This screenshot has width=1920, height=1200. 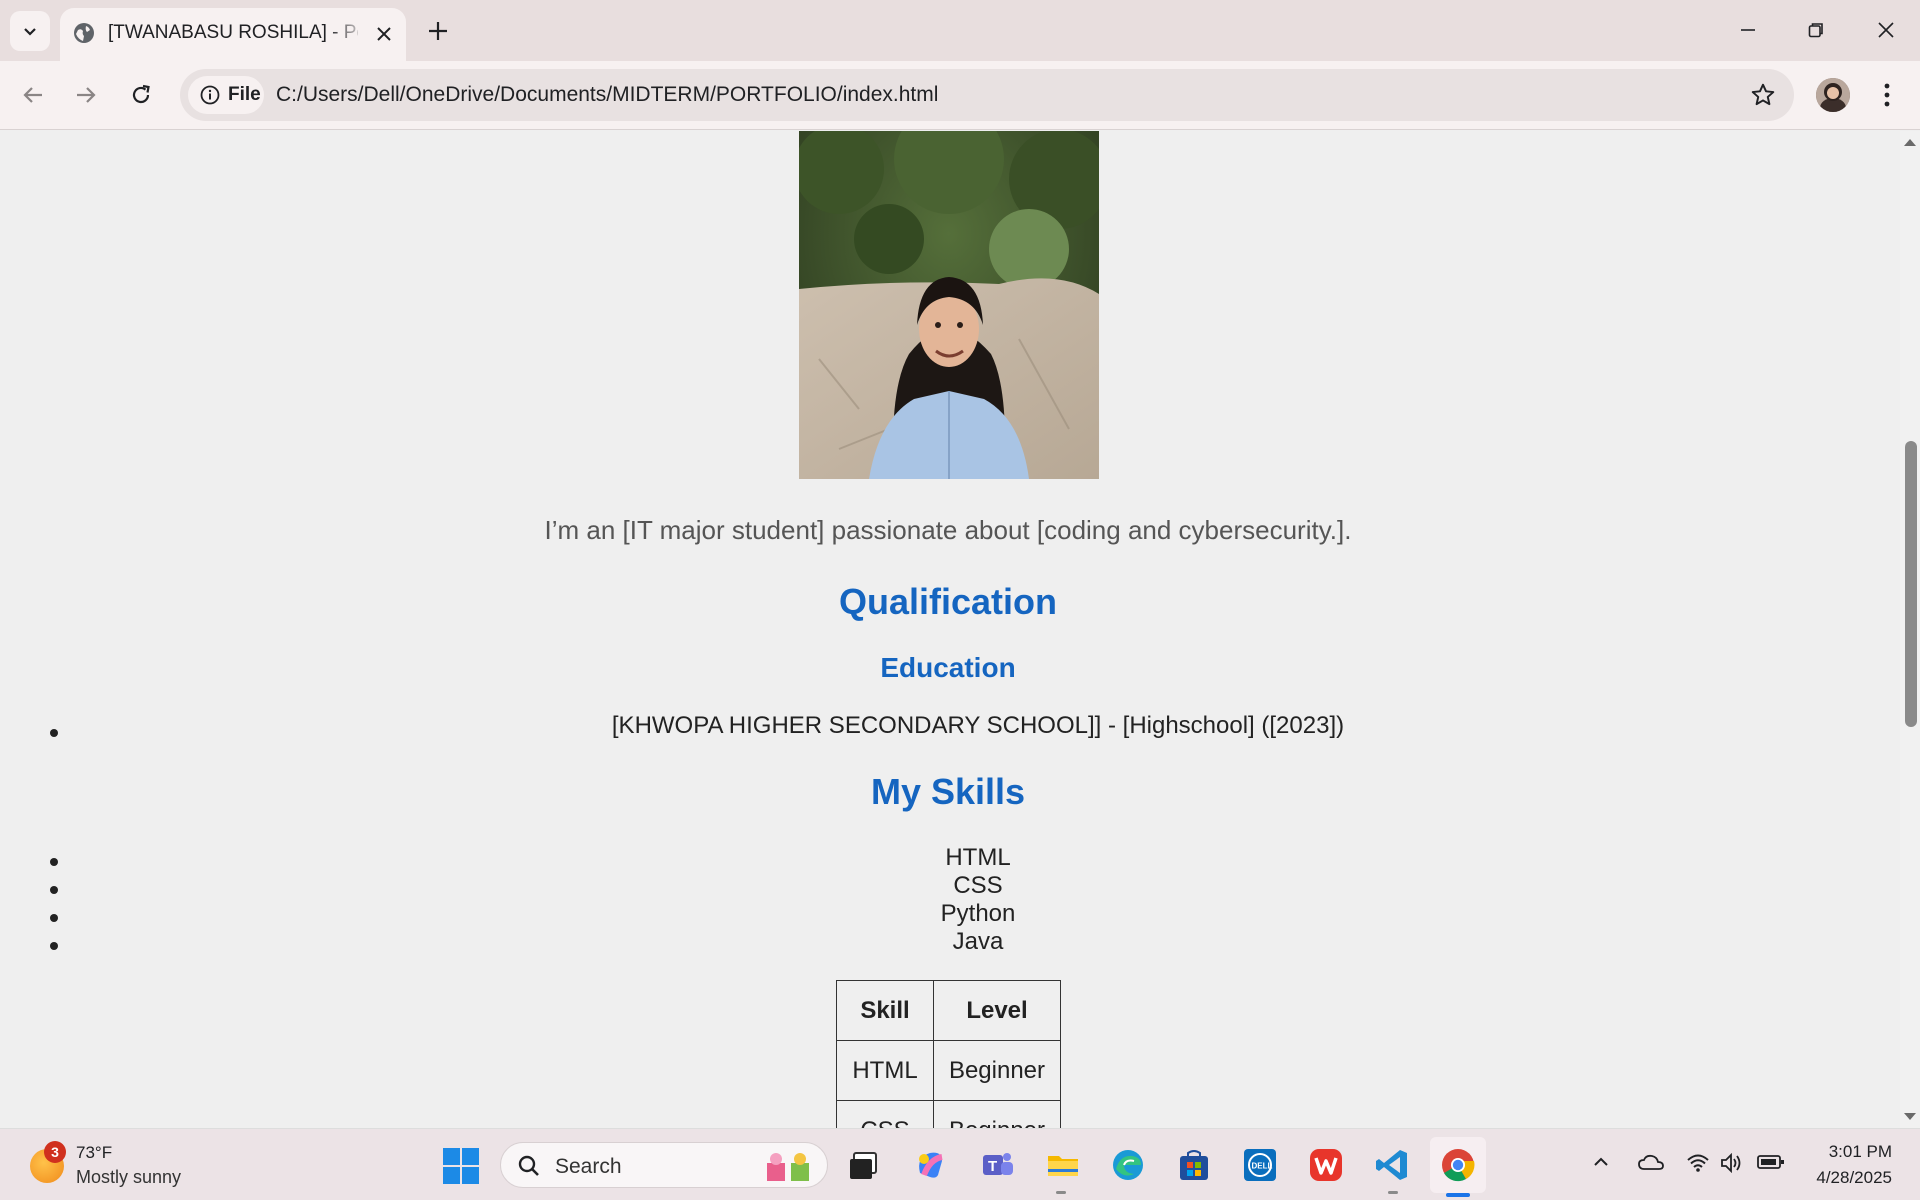 What do you see at coordinates (1911, 584) in the screenshot?
I see `scrollbar-thumb` at bounding box center [1911, 584].